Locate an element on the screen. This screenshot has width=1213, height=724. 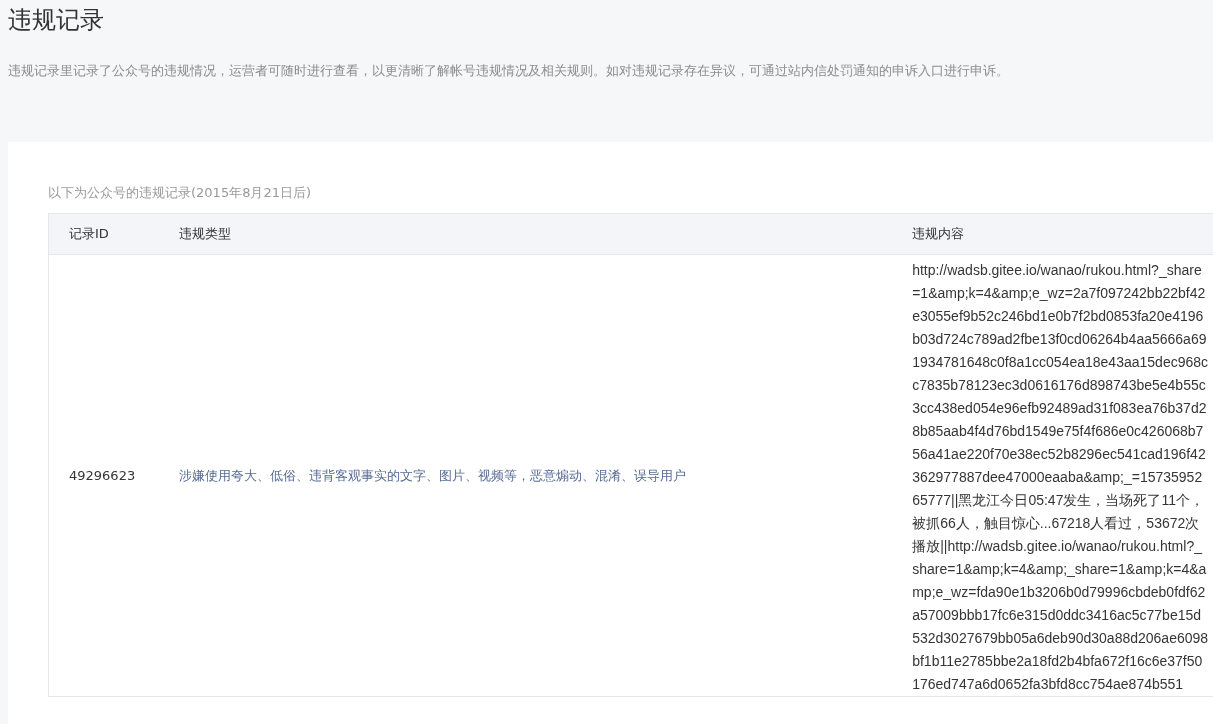
column-header: 违规类型 is located at coordinates (541, 234).